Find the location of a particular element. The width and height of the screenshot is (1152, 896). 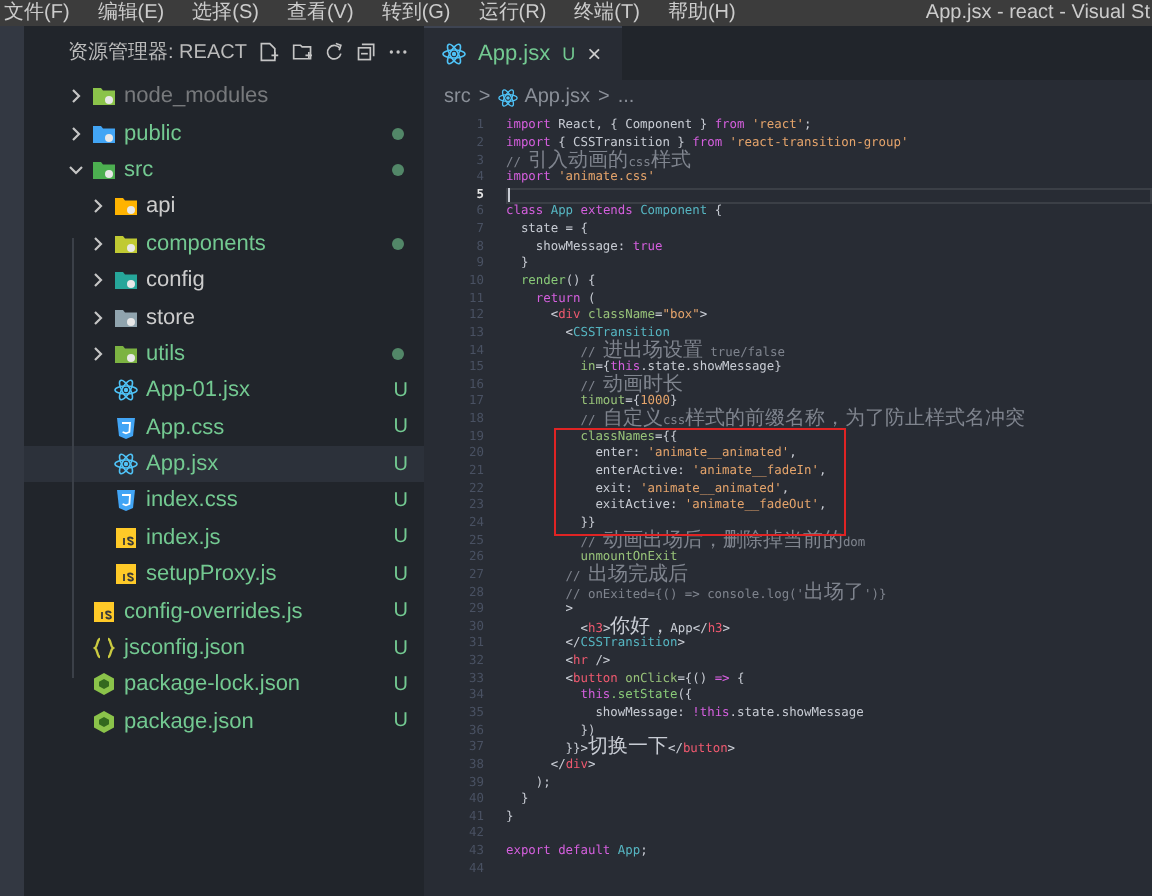

file-tree-item: App.jsx U is located at coordinates (224, 464).